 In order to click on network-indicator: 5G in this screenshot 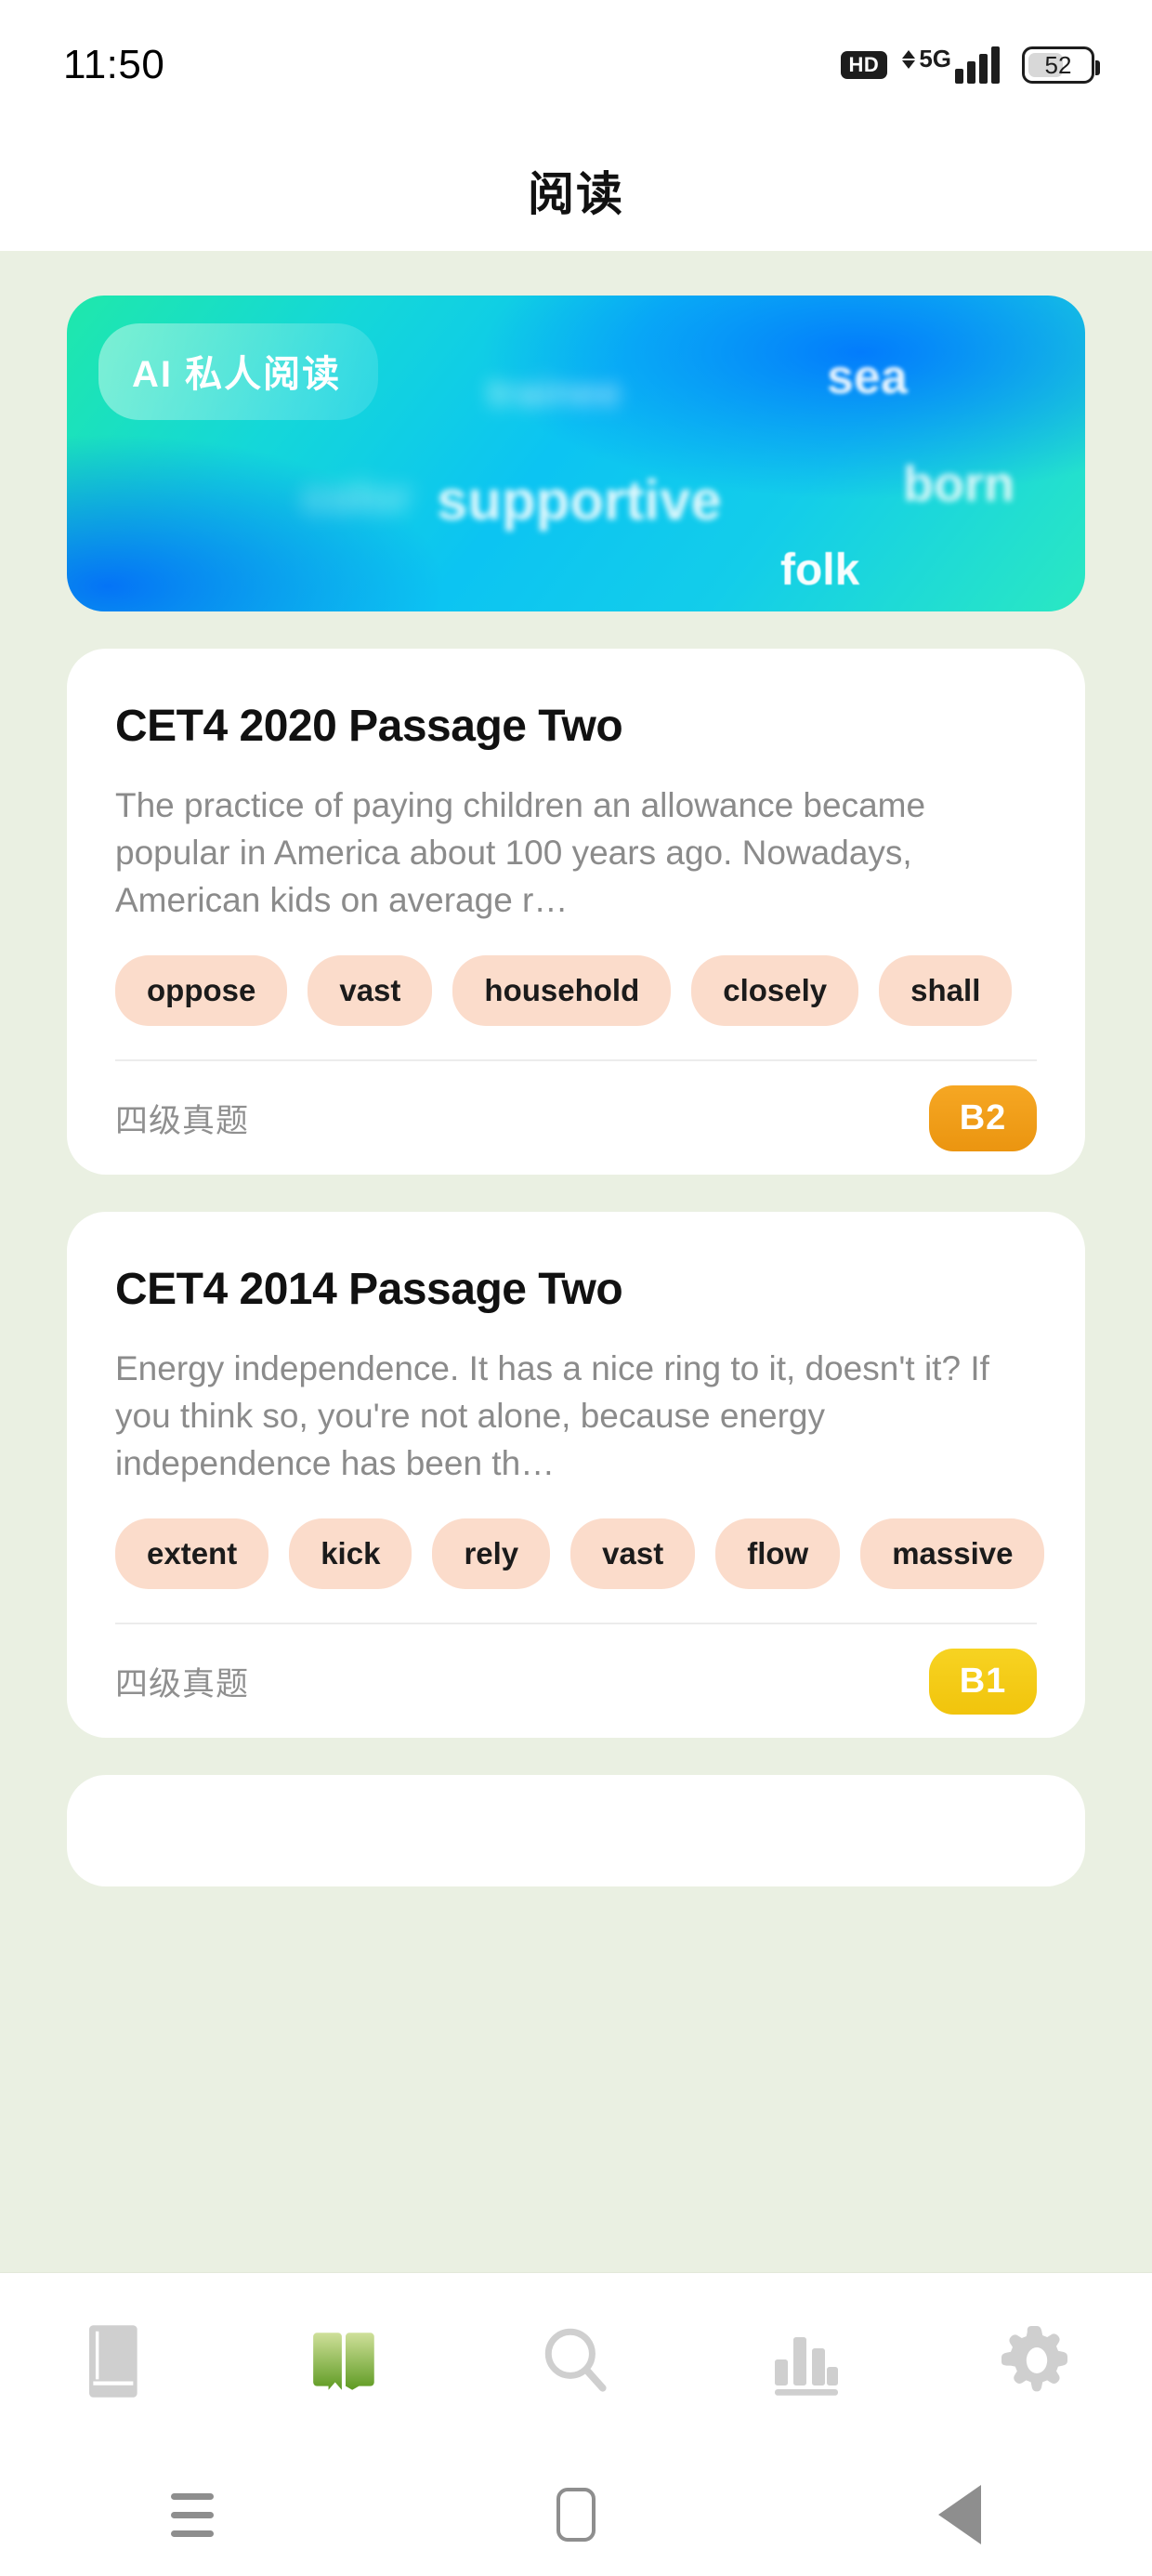, I will do `click(951, 65)`.